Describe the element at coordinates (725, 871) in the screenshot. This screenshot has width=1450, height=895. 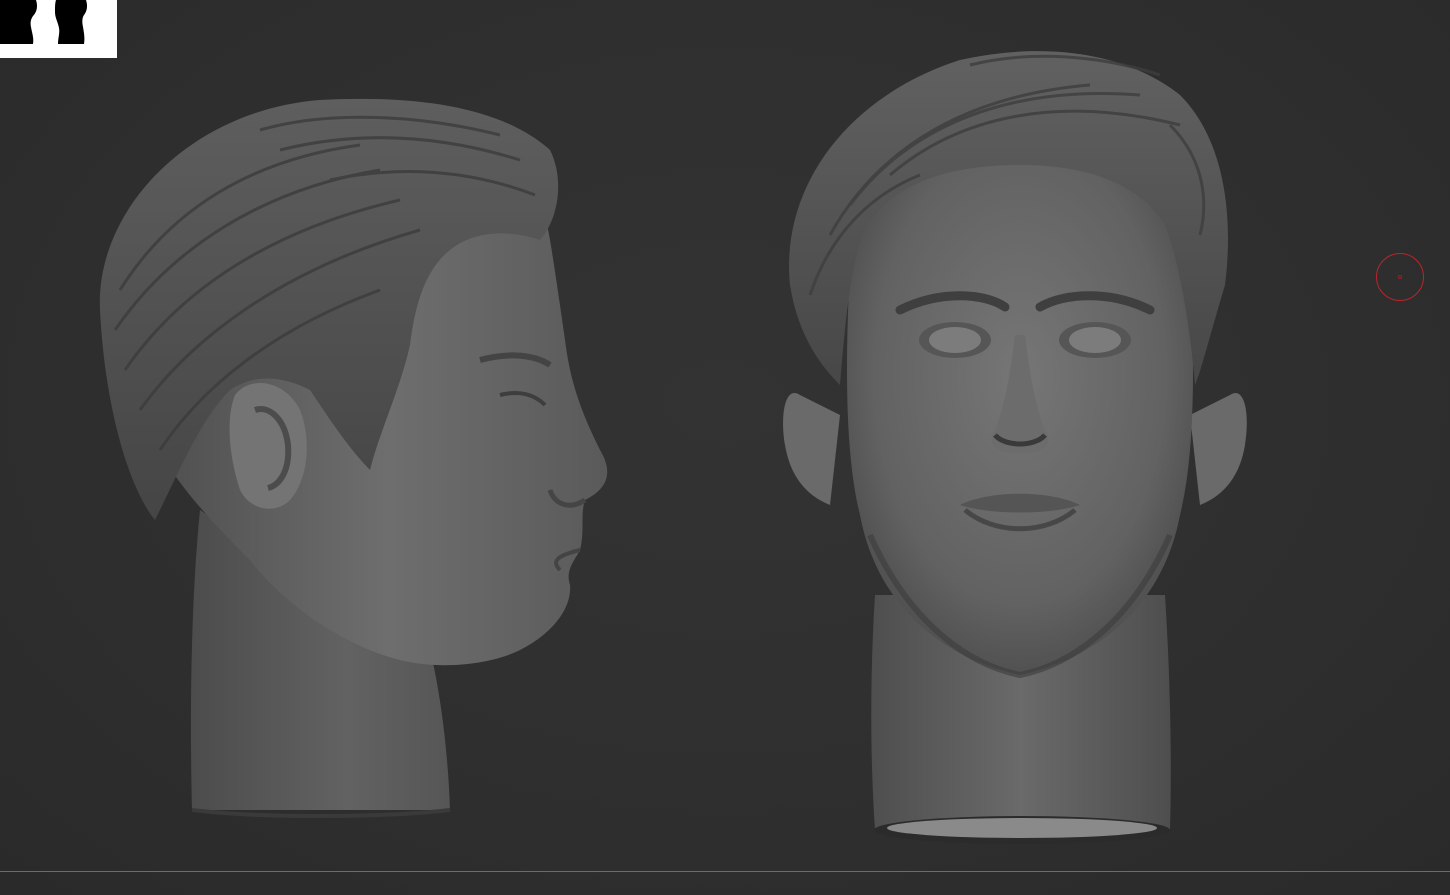
I see `floor-grid-line` at that location.